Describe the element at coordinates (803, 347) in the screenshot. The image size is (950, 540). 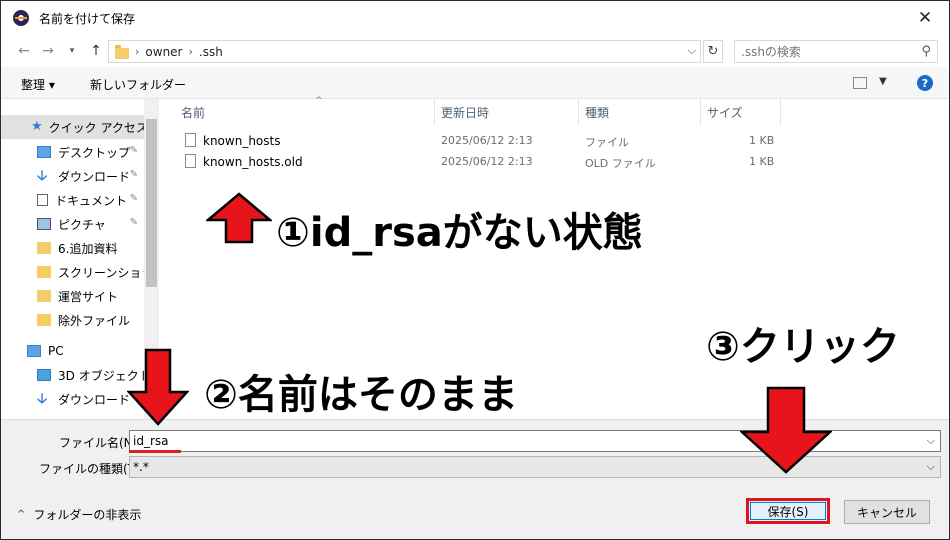
I see `annotation-step3: ③クリック` at that location.